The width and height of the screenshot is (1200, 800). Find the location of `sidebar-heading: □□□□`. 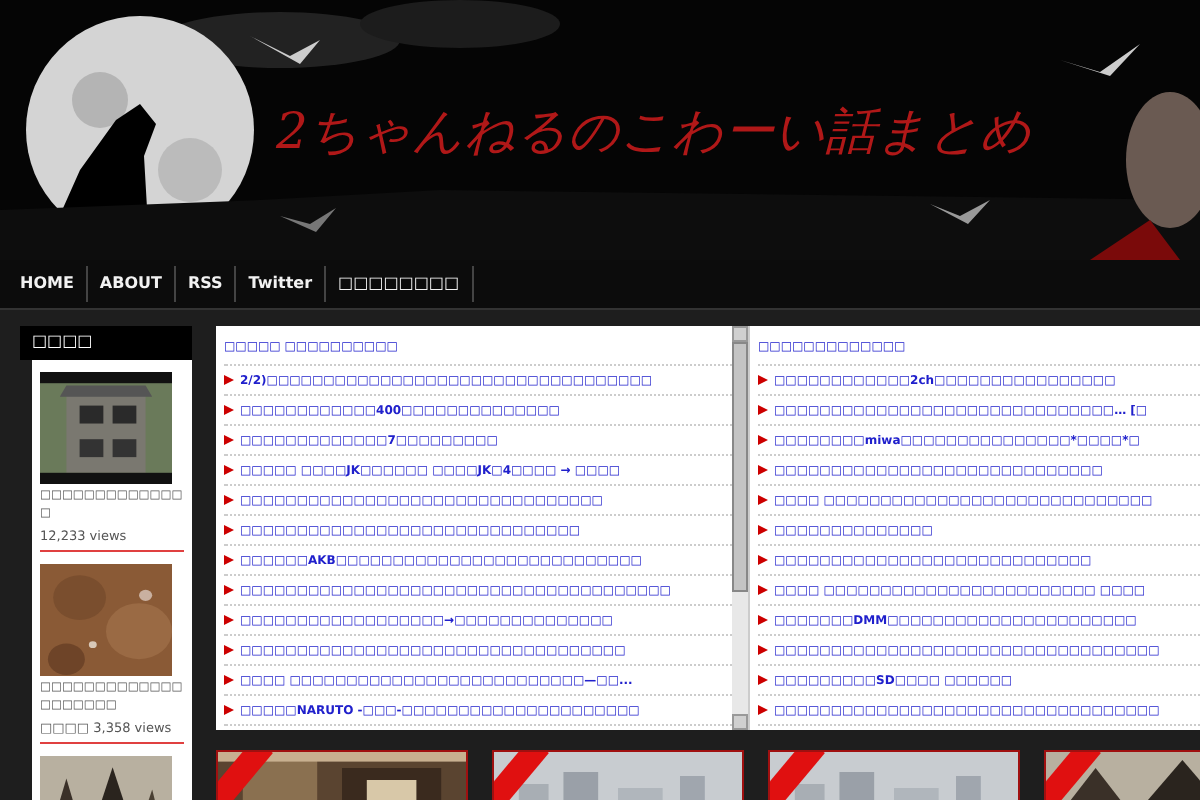

sidebar-heading: □□□□ is located at coordinates (106, 343).